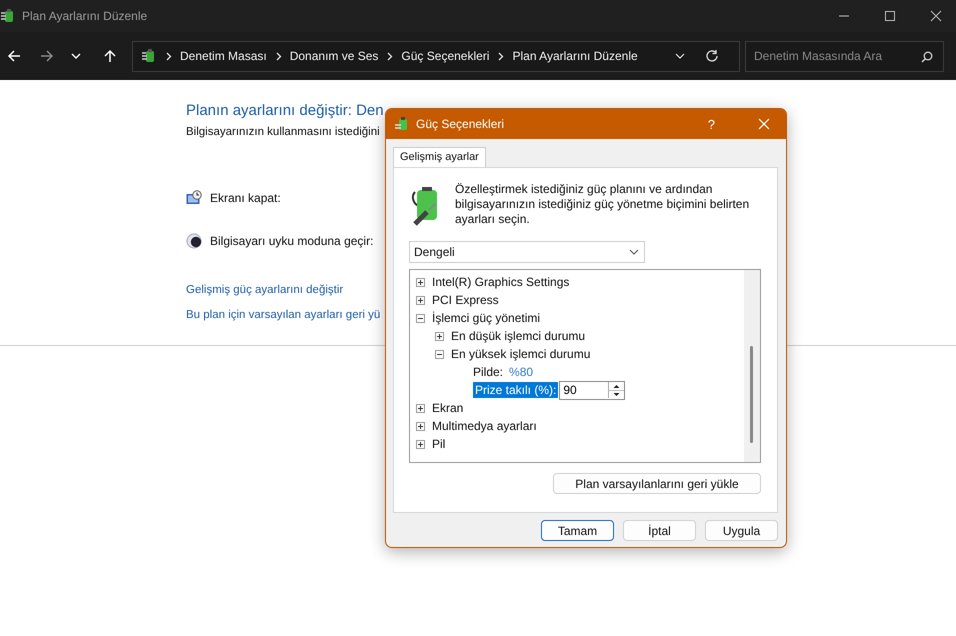 The image size is (956, 636). I want to click on breadcrumb-link: Plan Ayarlarını Düzenle, so click(575, 56).